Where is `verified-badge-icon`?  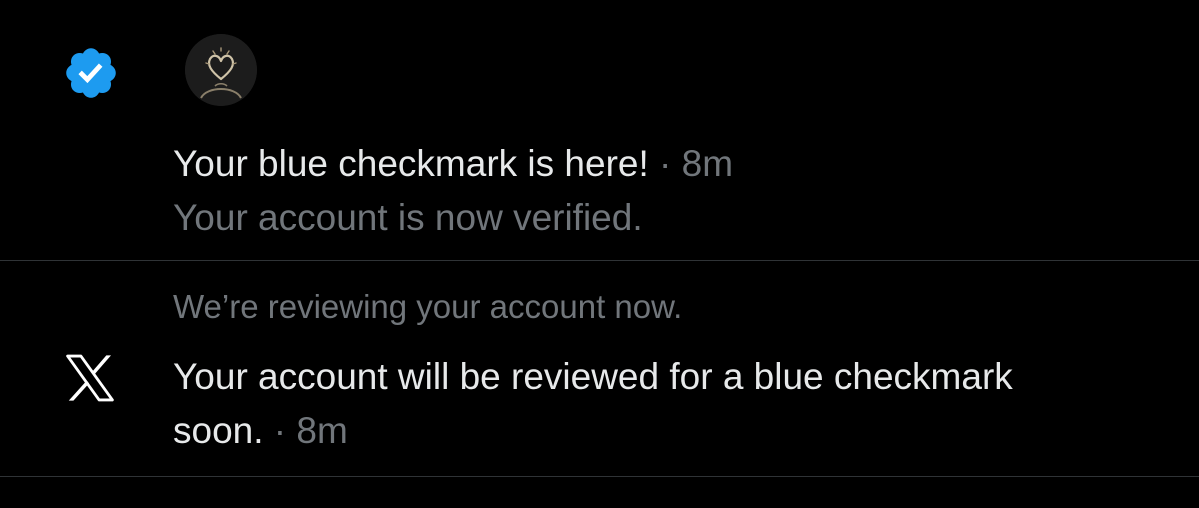 verified-badge-icon is located at coordinates (91, 73).